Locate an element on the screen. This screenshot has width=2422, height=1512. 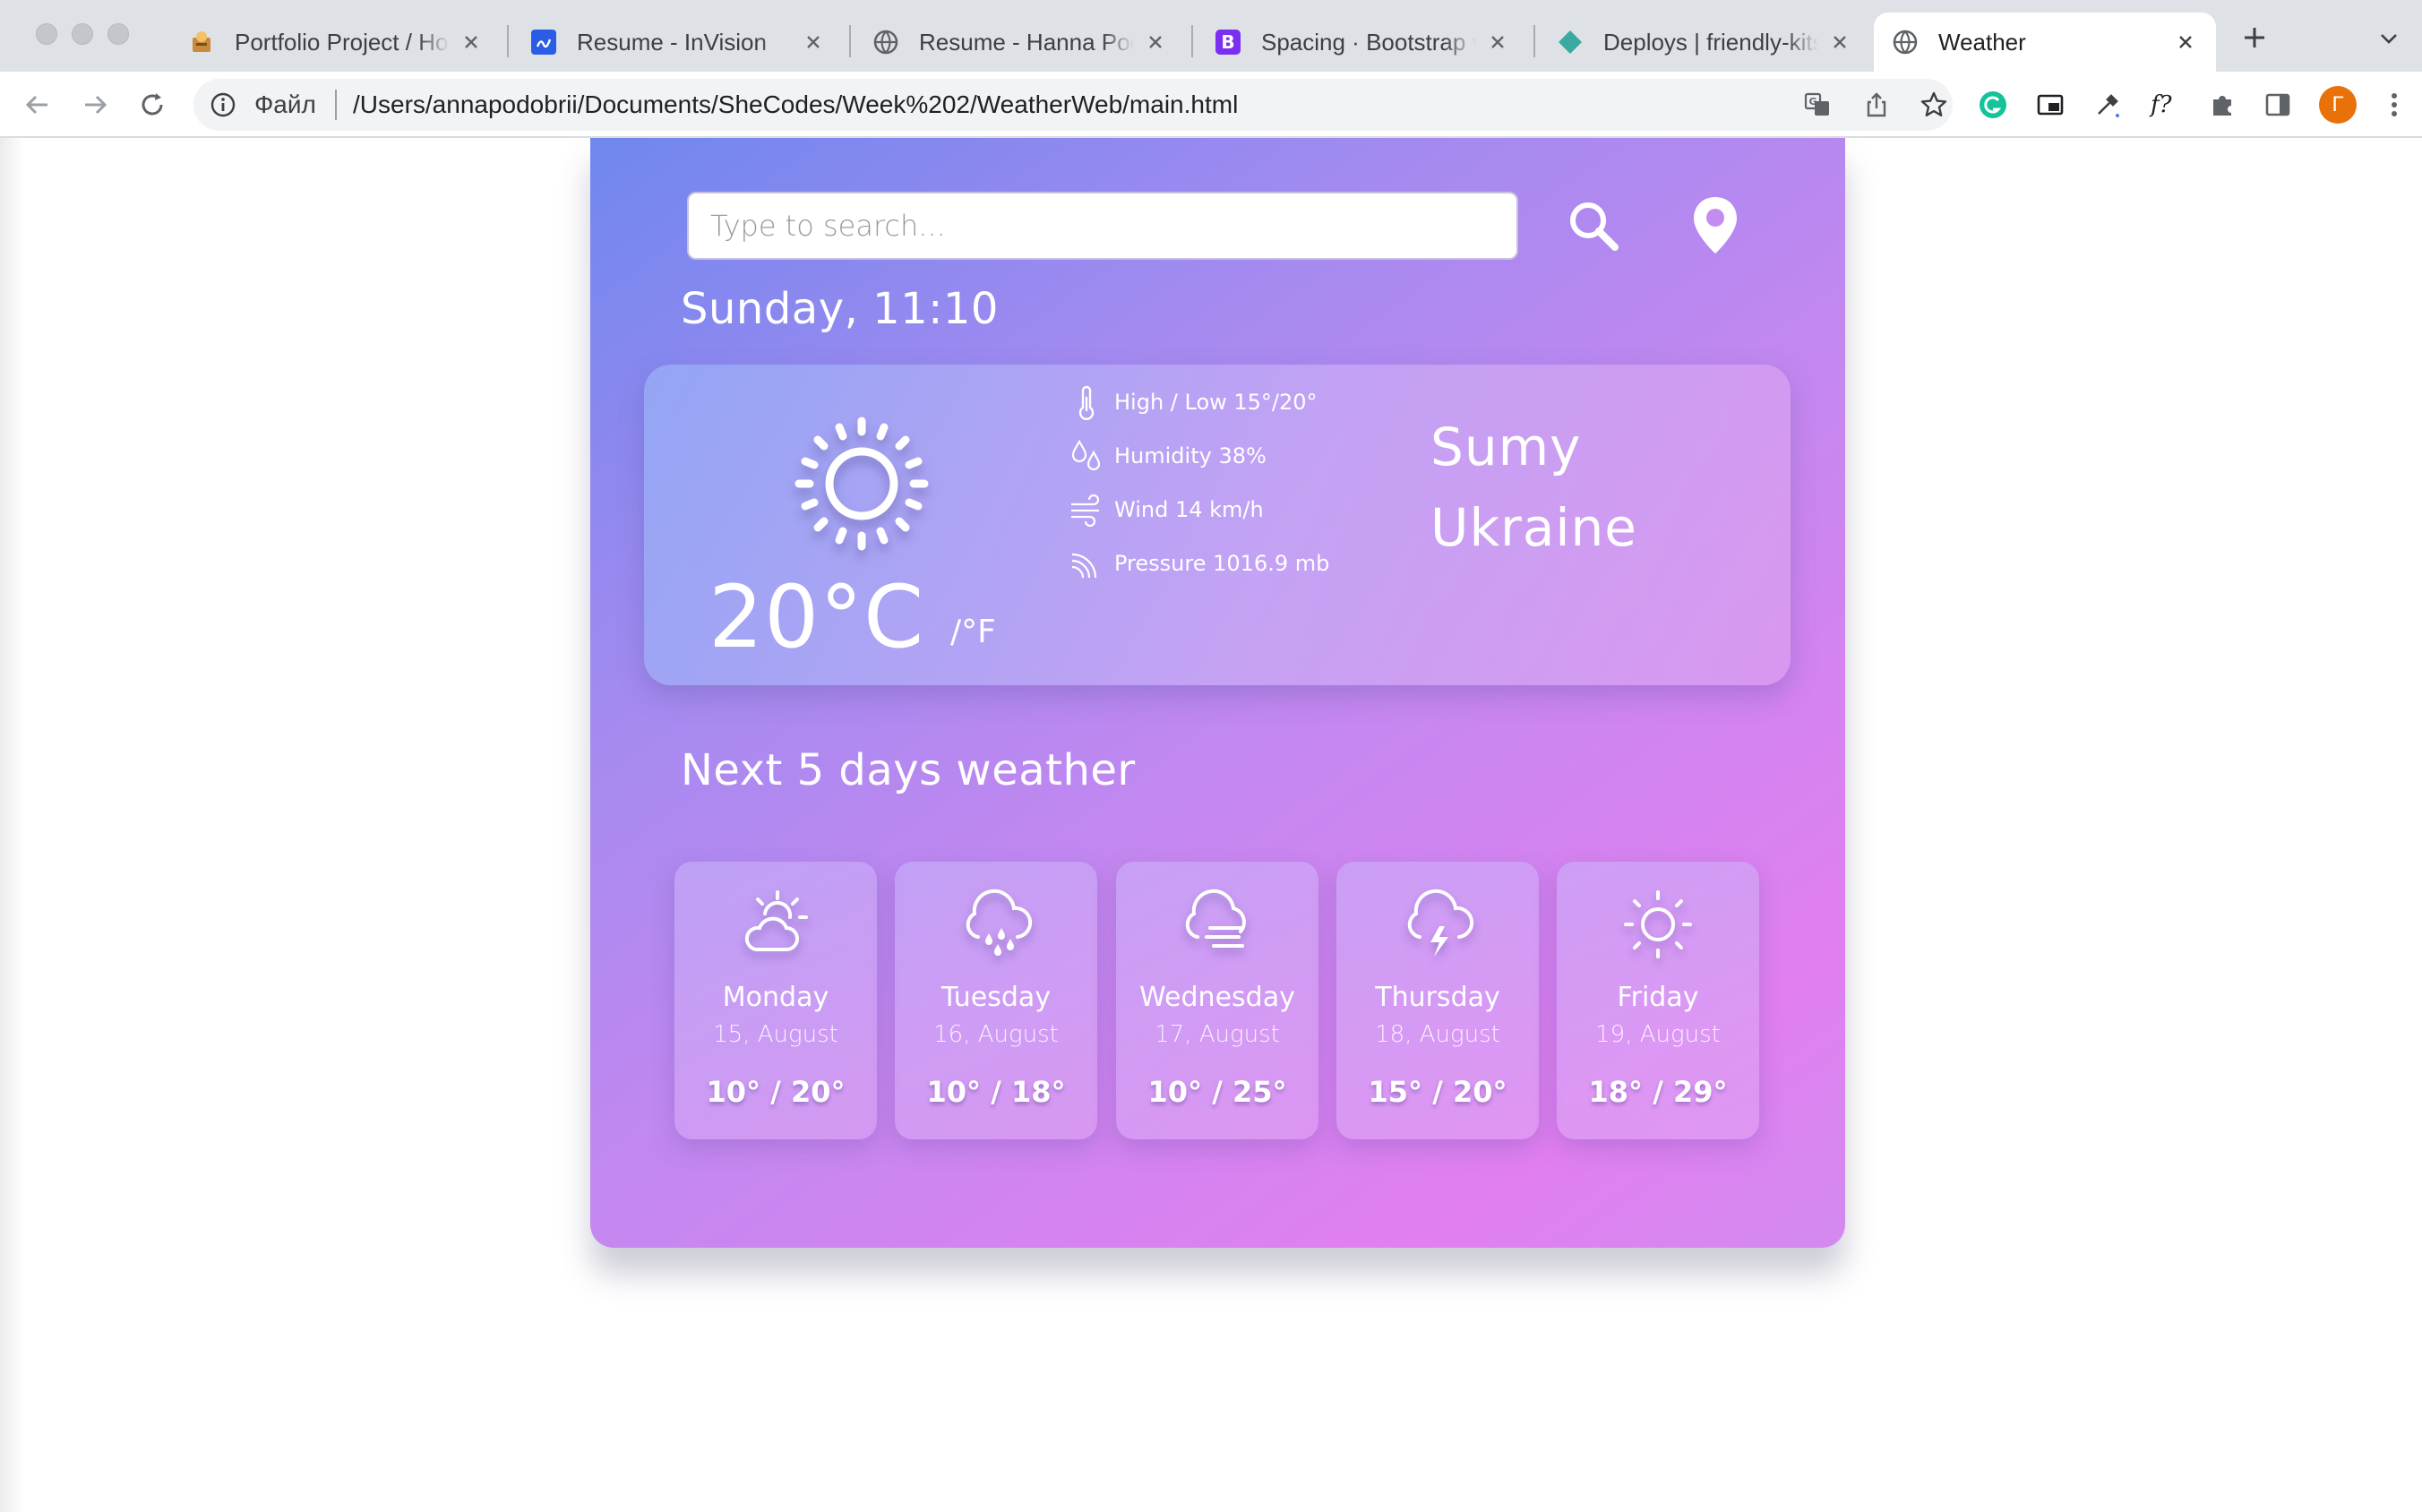
tab-title: Portfolio Project / Hom is located at coordinates (342, 42).